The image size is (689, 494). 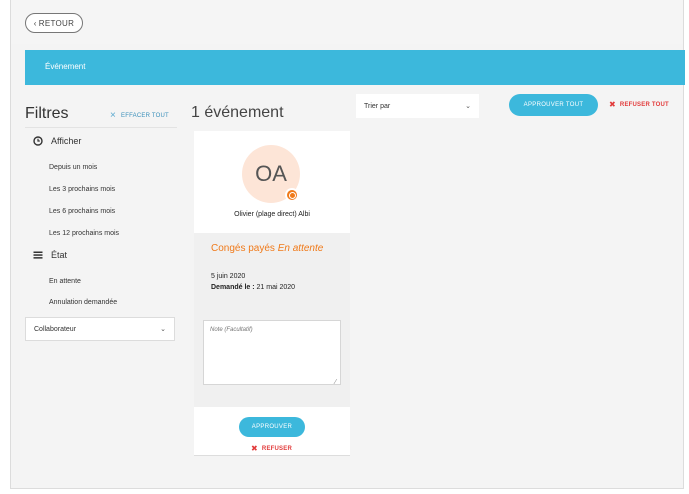 What do you see at coordinates (65, 66) in the screenshot?
I see `tab-event: Événement` at bounding box center [65, 66].